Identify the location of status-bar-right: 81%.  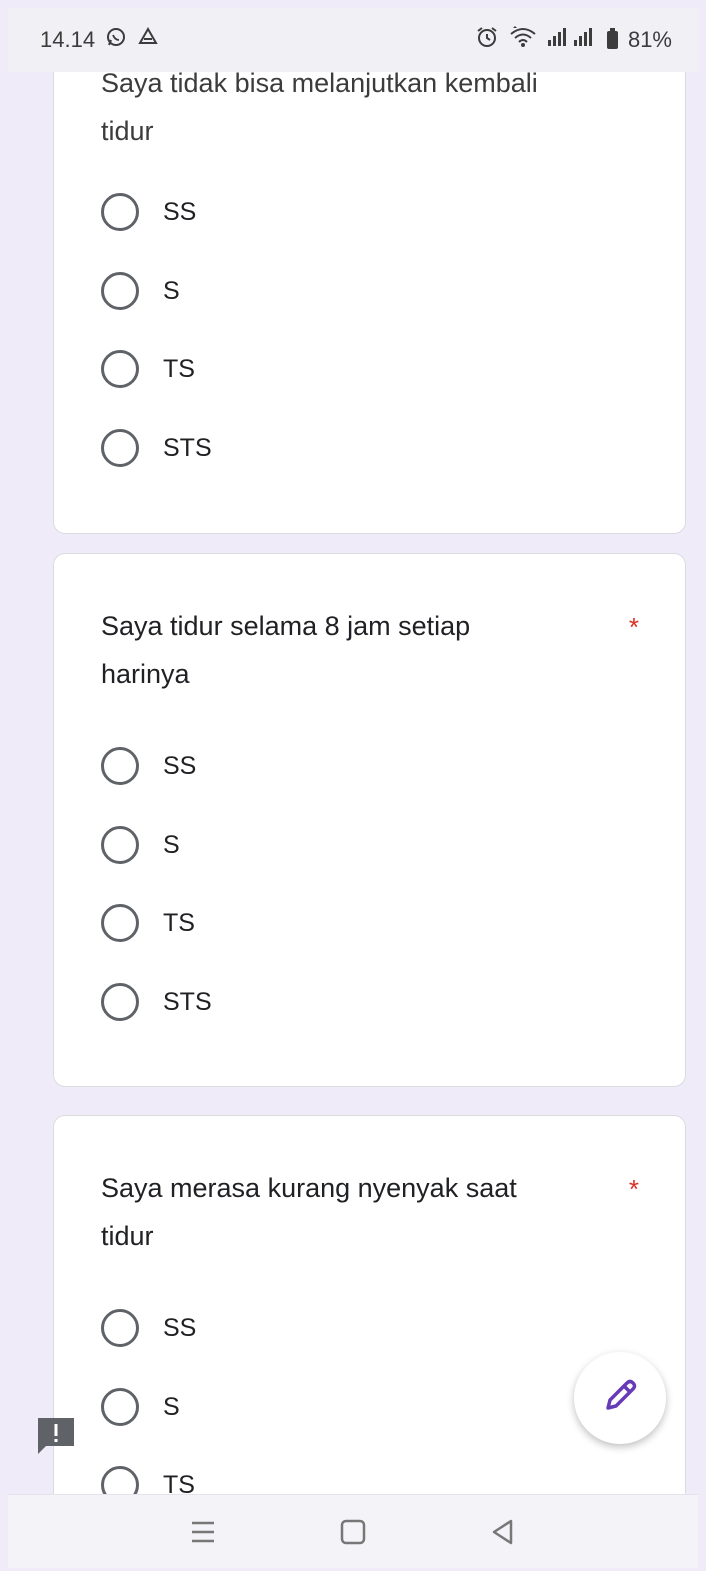
(573, 40).